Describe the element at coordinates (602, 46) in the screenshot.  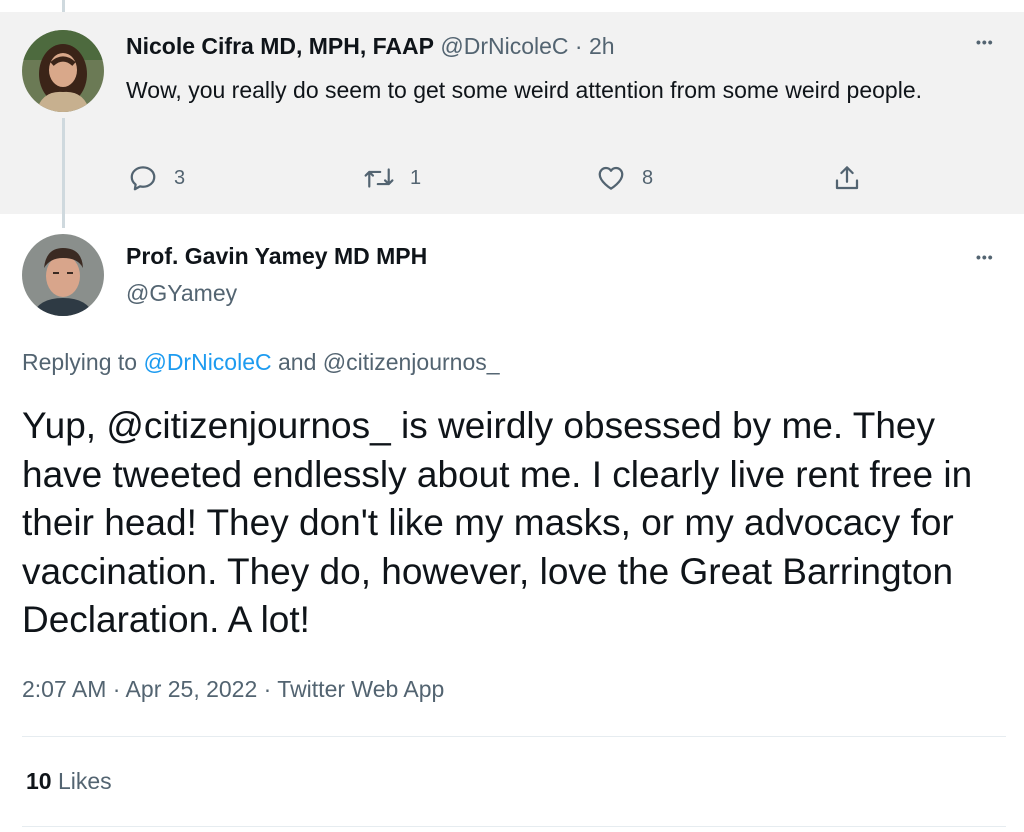
I see `parent-time: 2h` at that location.